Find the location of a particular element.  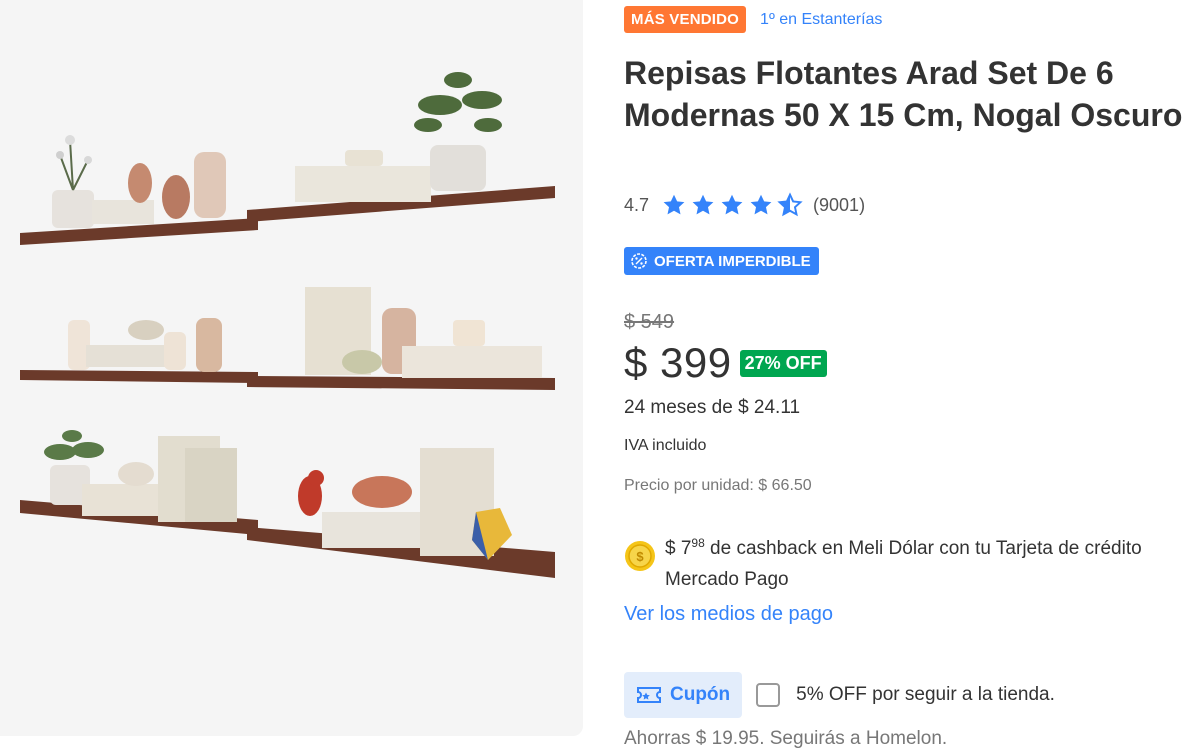

meli-dollar-coin-icon: $ is located at coordinates (640, 556).